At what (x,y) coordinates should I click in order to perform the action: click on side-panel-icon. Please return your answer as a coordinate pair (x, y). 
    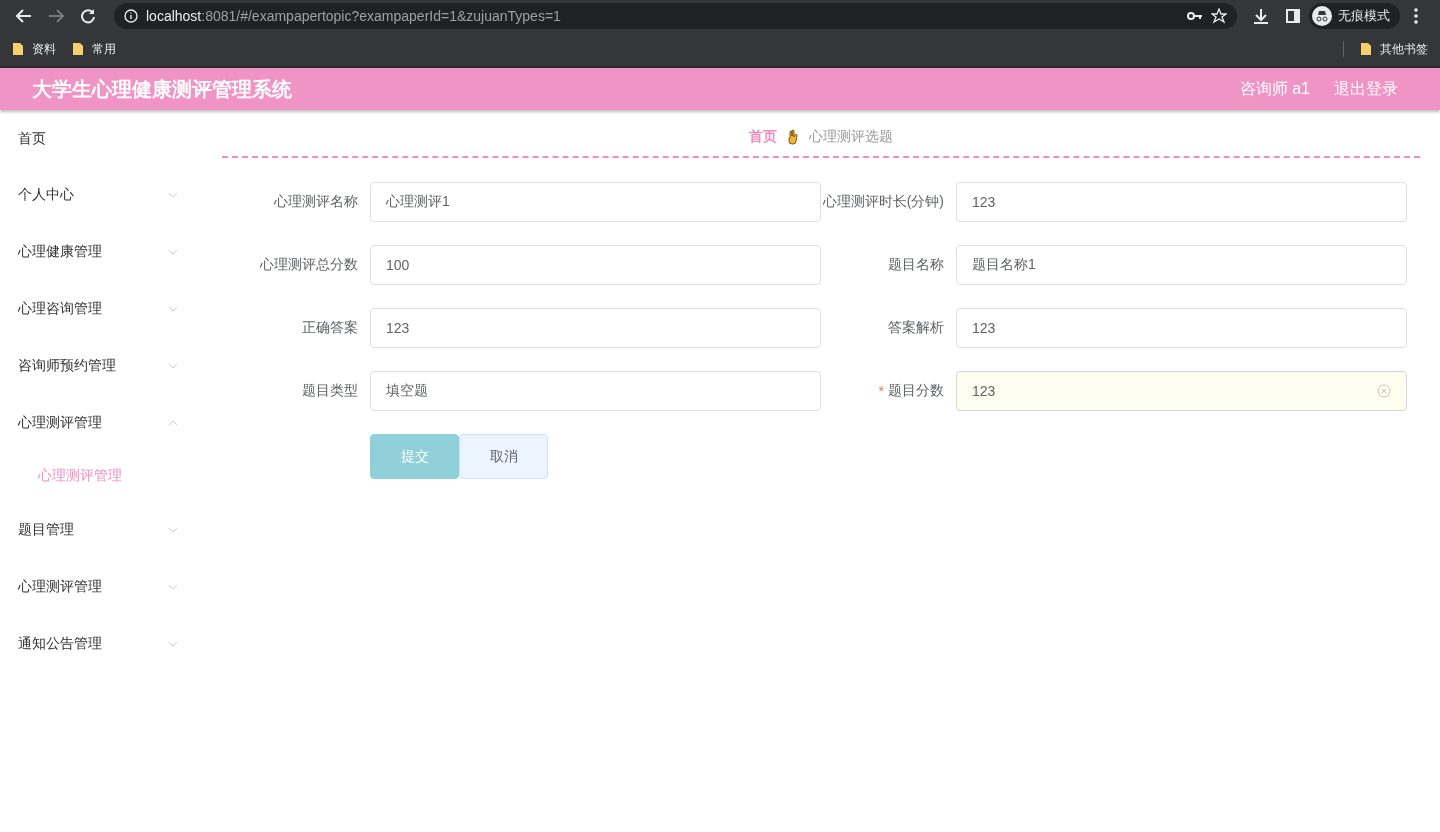
    Looking at the image, I should click on (1293, 16).